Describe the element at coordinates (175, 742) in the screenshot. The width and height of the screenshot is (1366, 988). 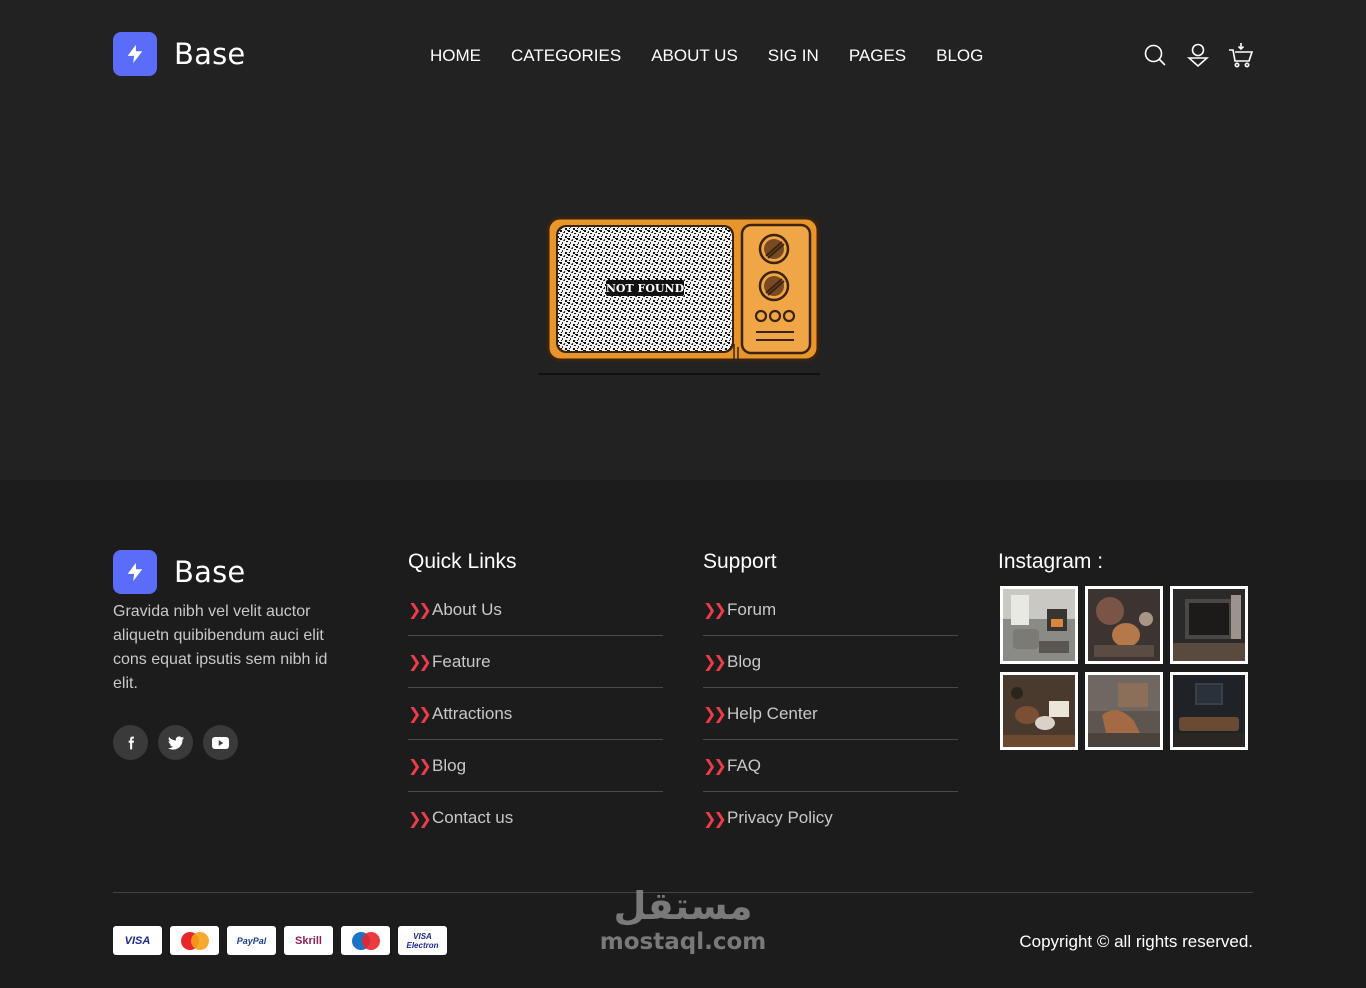
I see `twitter-icon` at that location.